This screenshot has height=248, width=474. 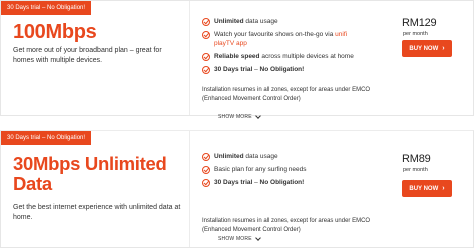 I want to click on feature-item: Basic plan for any surfing needs, so click(x=282, y=169).